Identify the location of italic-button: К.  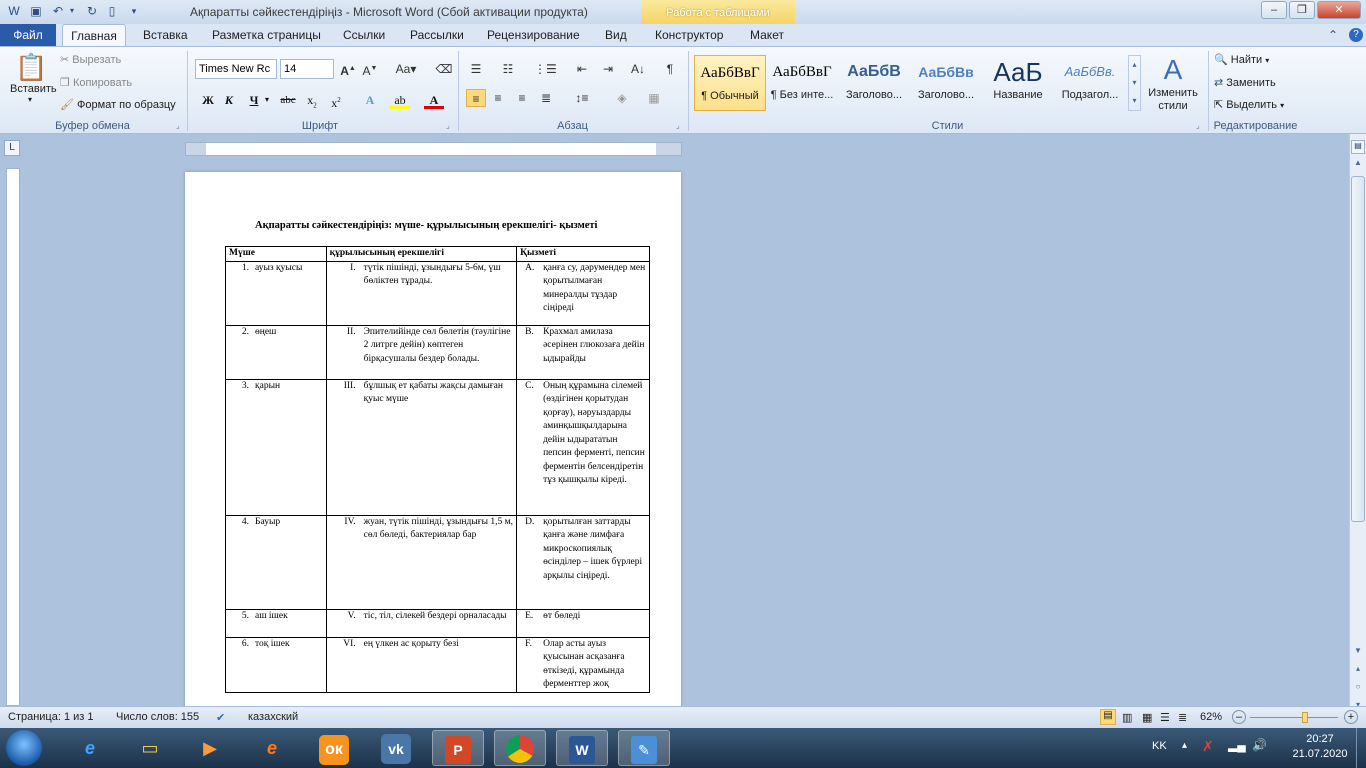
(229, 100).